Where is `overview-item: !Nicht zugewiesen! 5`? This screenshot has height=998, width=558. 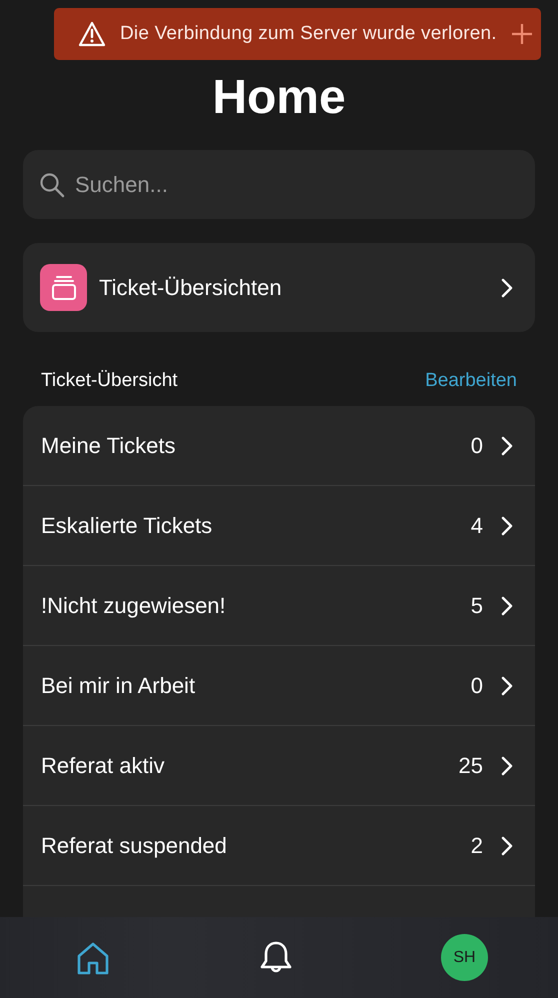
overview-item: !Nicht zugewiesen! 5 is located at coordinates (279, 606).